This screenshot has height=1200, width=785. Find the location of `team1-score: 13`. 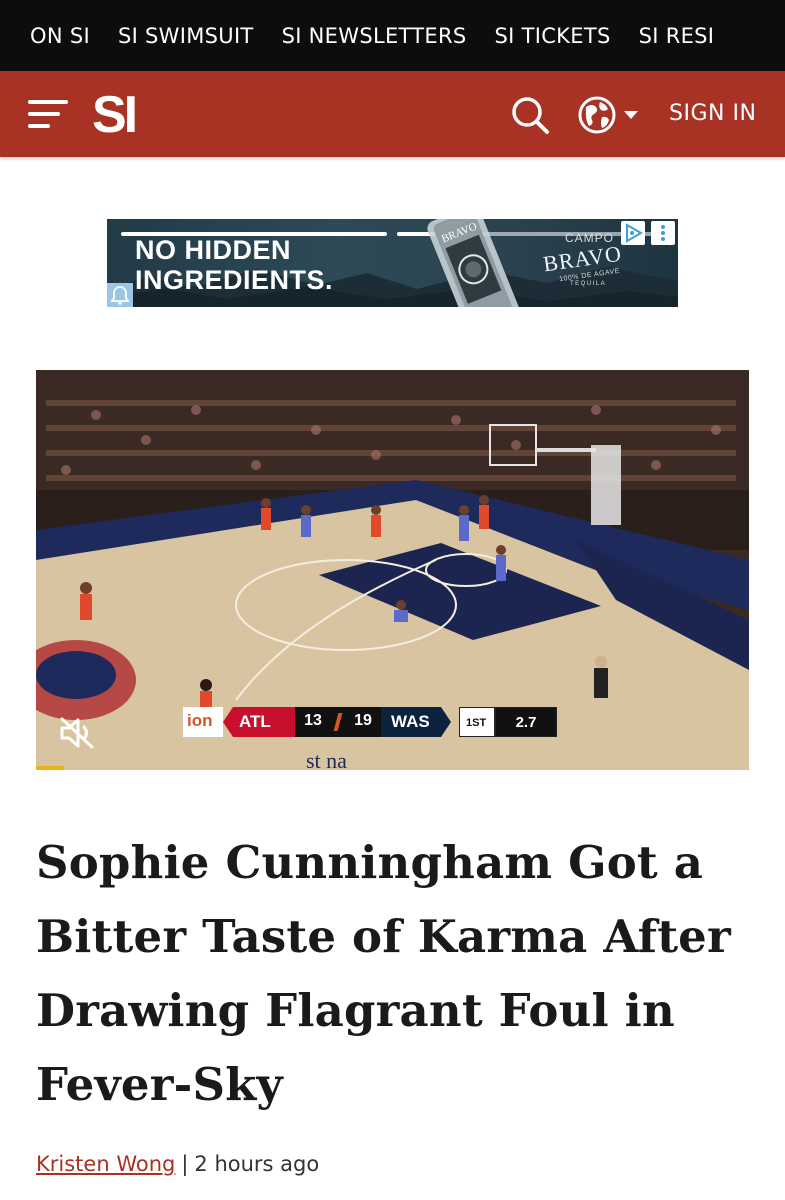

team1-score: 13 is located at coordinates (313, 722).